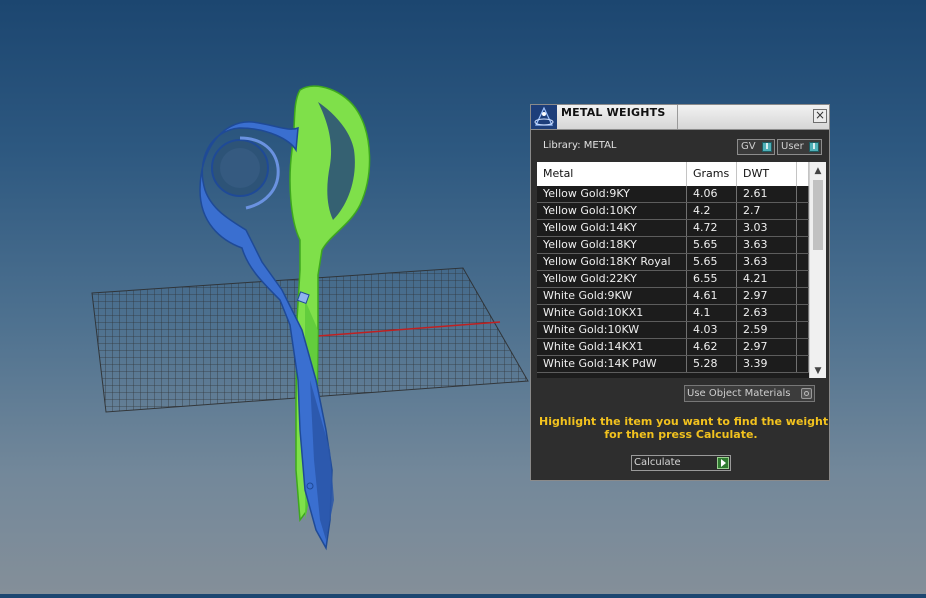  I want to click on grams-cell: 5.28, so click(712, 364).